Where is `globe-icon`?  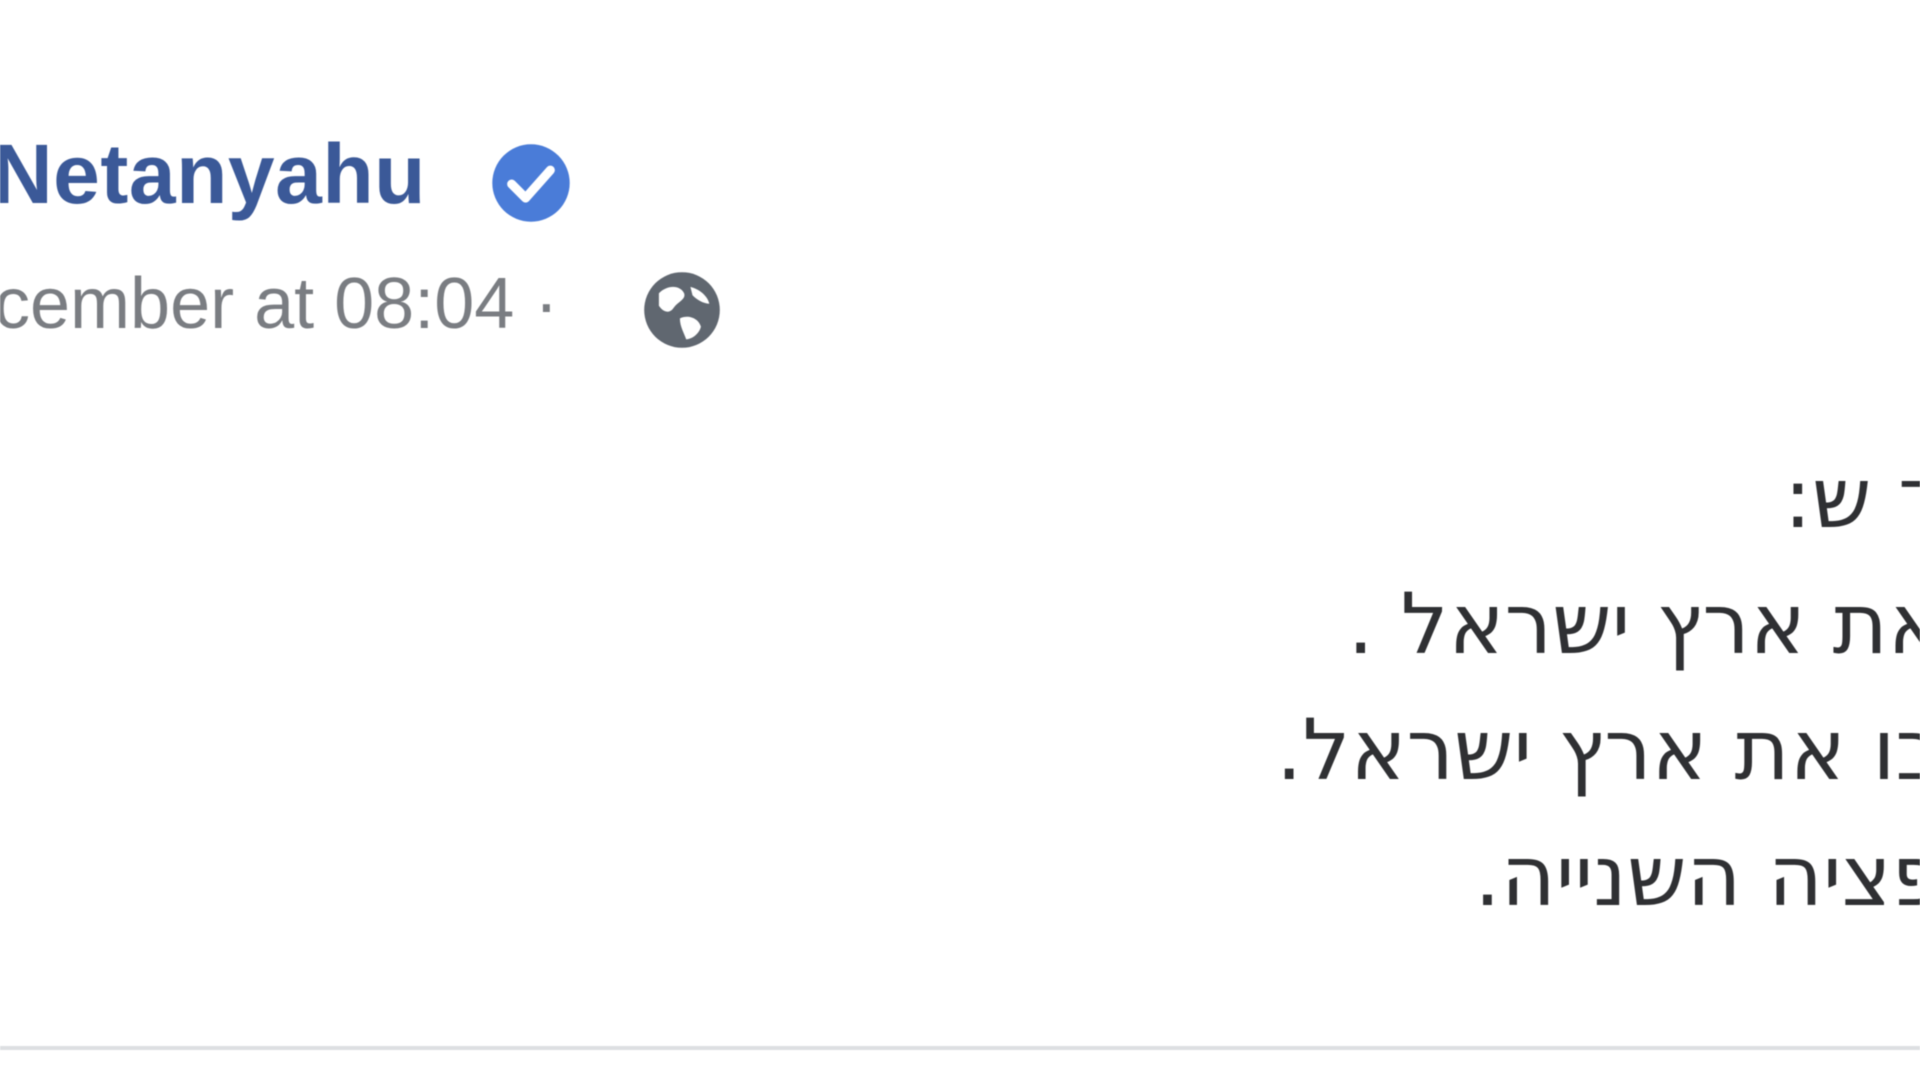
globe-icon is located at coordinates (682, 310).